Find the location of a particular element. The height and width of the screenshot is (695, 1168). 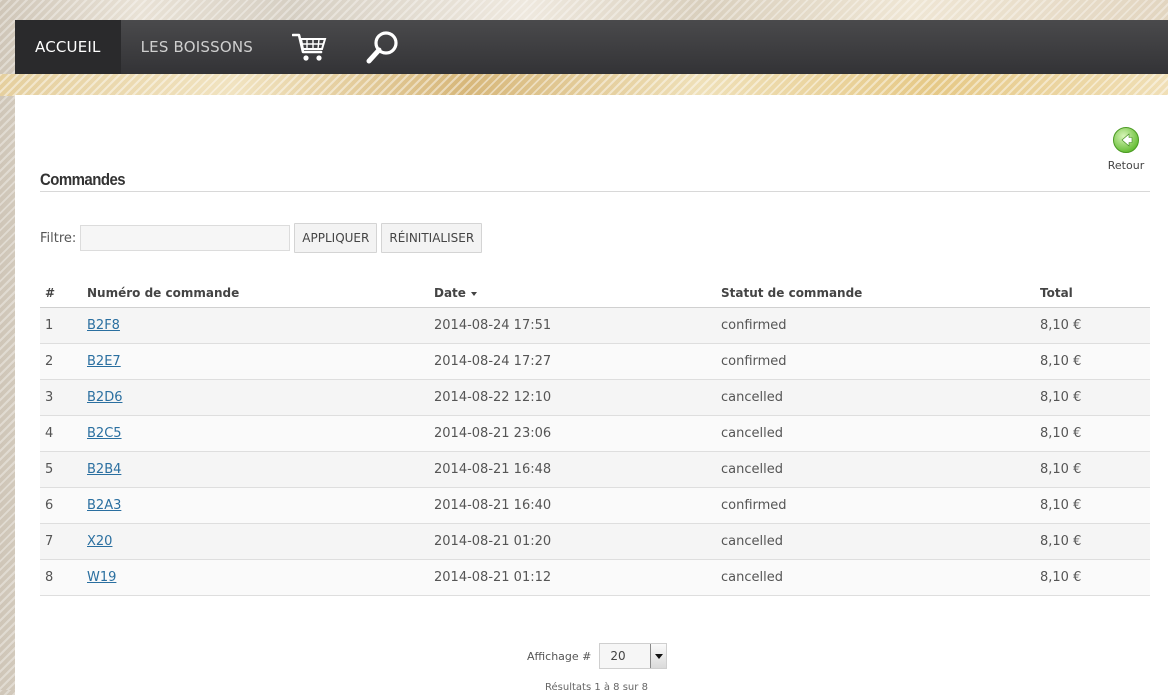

cell-order-number: B2A3 is located at coordinates (255, 505).